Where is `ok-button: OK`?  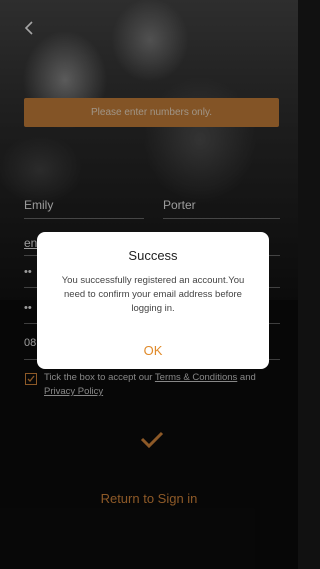 ok-button: OK is located at coordinates (153, 350).